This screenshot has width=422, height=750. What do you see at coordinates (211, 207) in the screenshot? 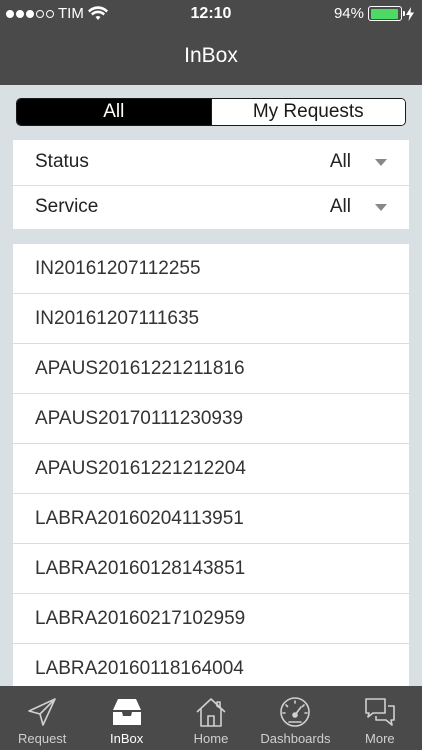
I see `service-filter: Service All` at bounding box center [211, 207].